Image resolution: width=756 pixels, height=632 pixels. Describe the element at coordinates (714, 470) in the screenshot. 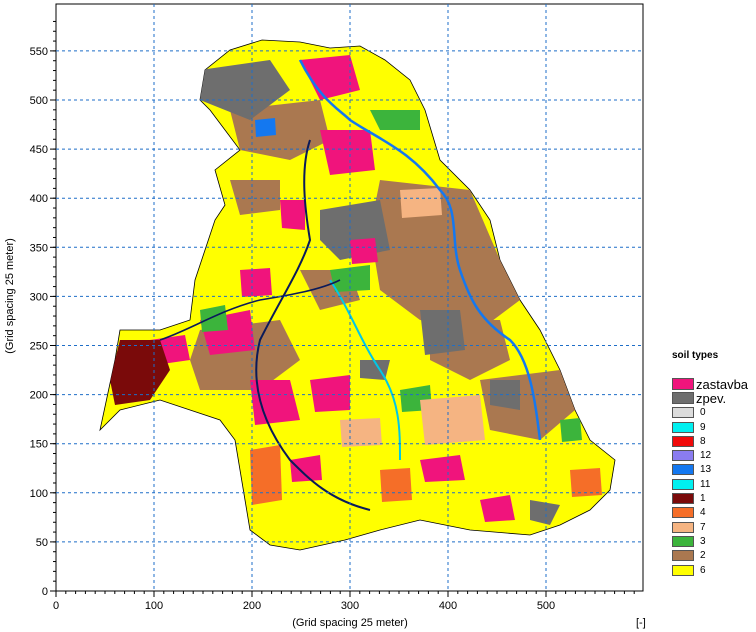

I see `legend-item: 13` at that location.